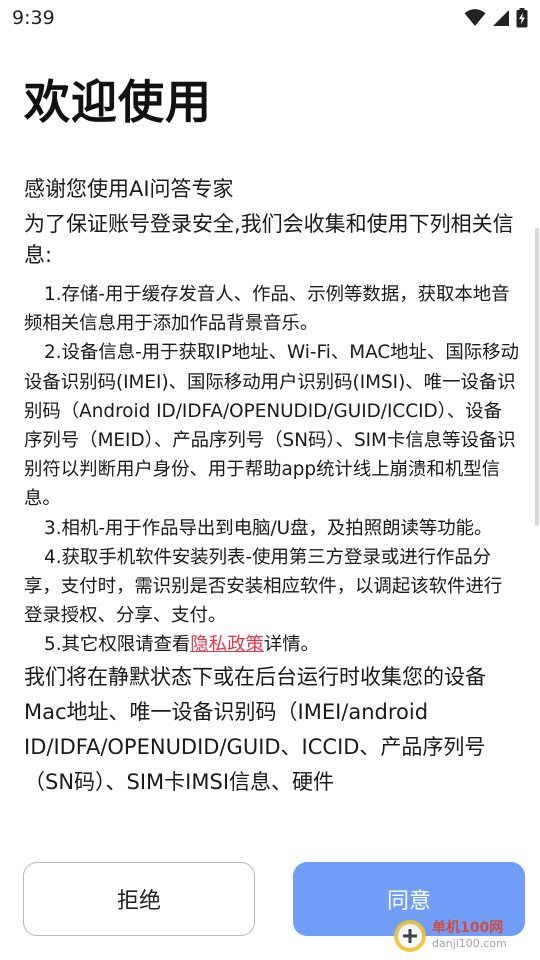 This screenshot has height=960, width=540. Describe the element at coordinates (129, 189) in the screenshot. I see `greeting-text: 感谢您使用AI问答专家` at that location.